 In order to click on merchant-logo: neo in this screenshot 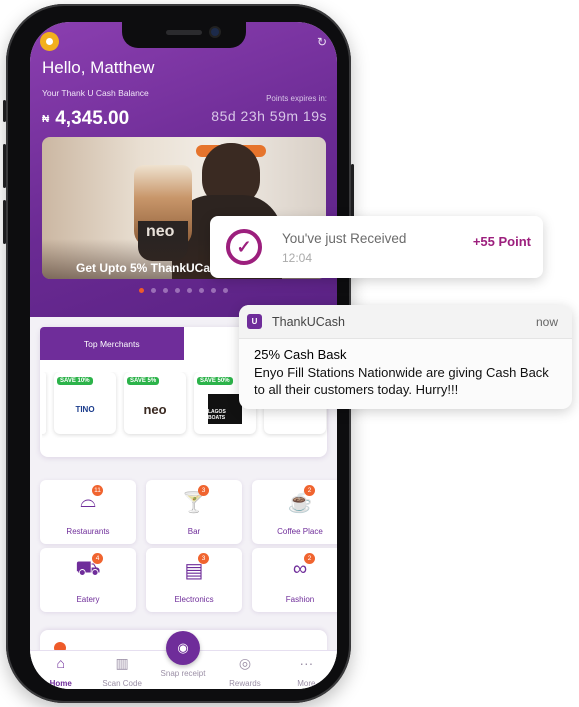, I will do `click(155, 409)`.